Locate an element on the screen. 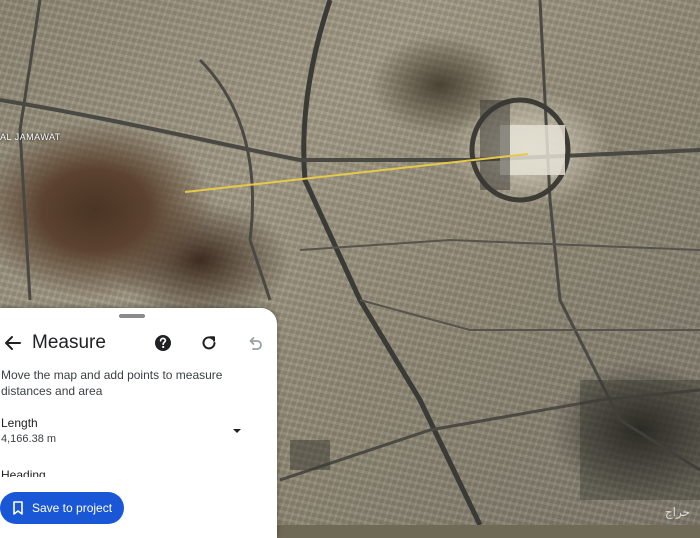  drag-handle is located at coordinates (132, 316).